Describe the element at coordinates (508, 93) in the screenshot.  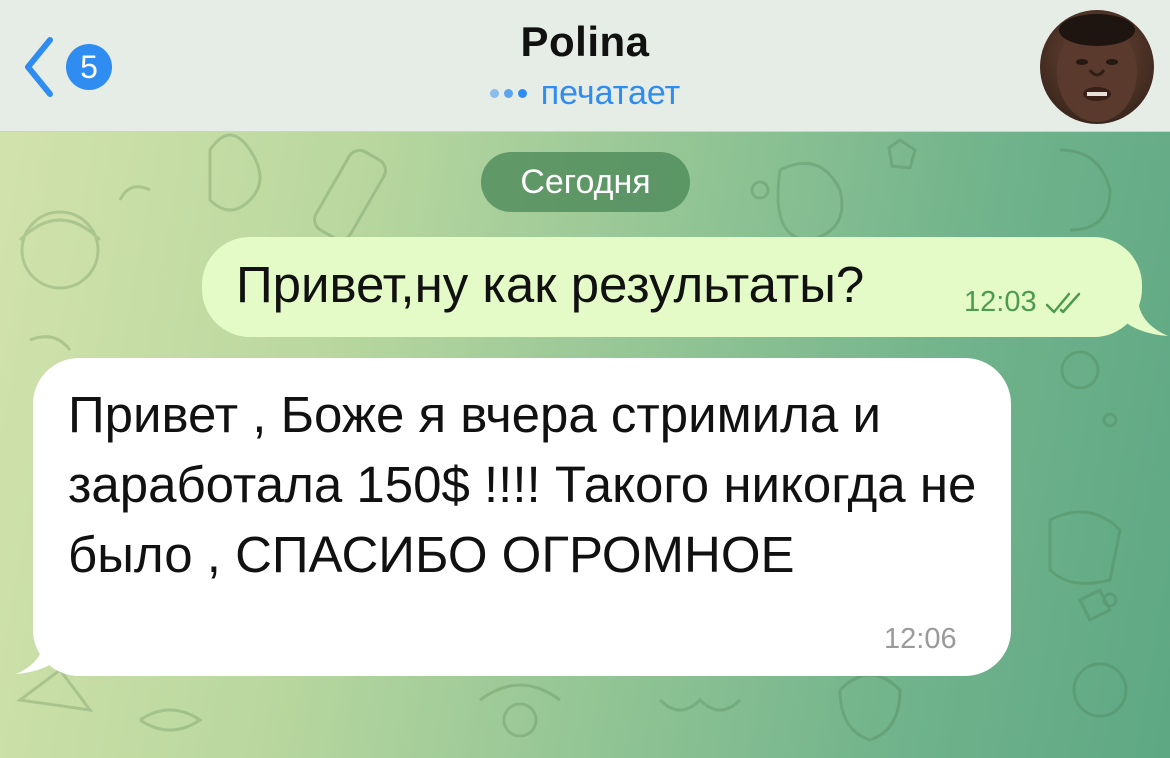
I see `typing-indicator-icon` at that location.